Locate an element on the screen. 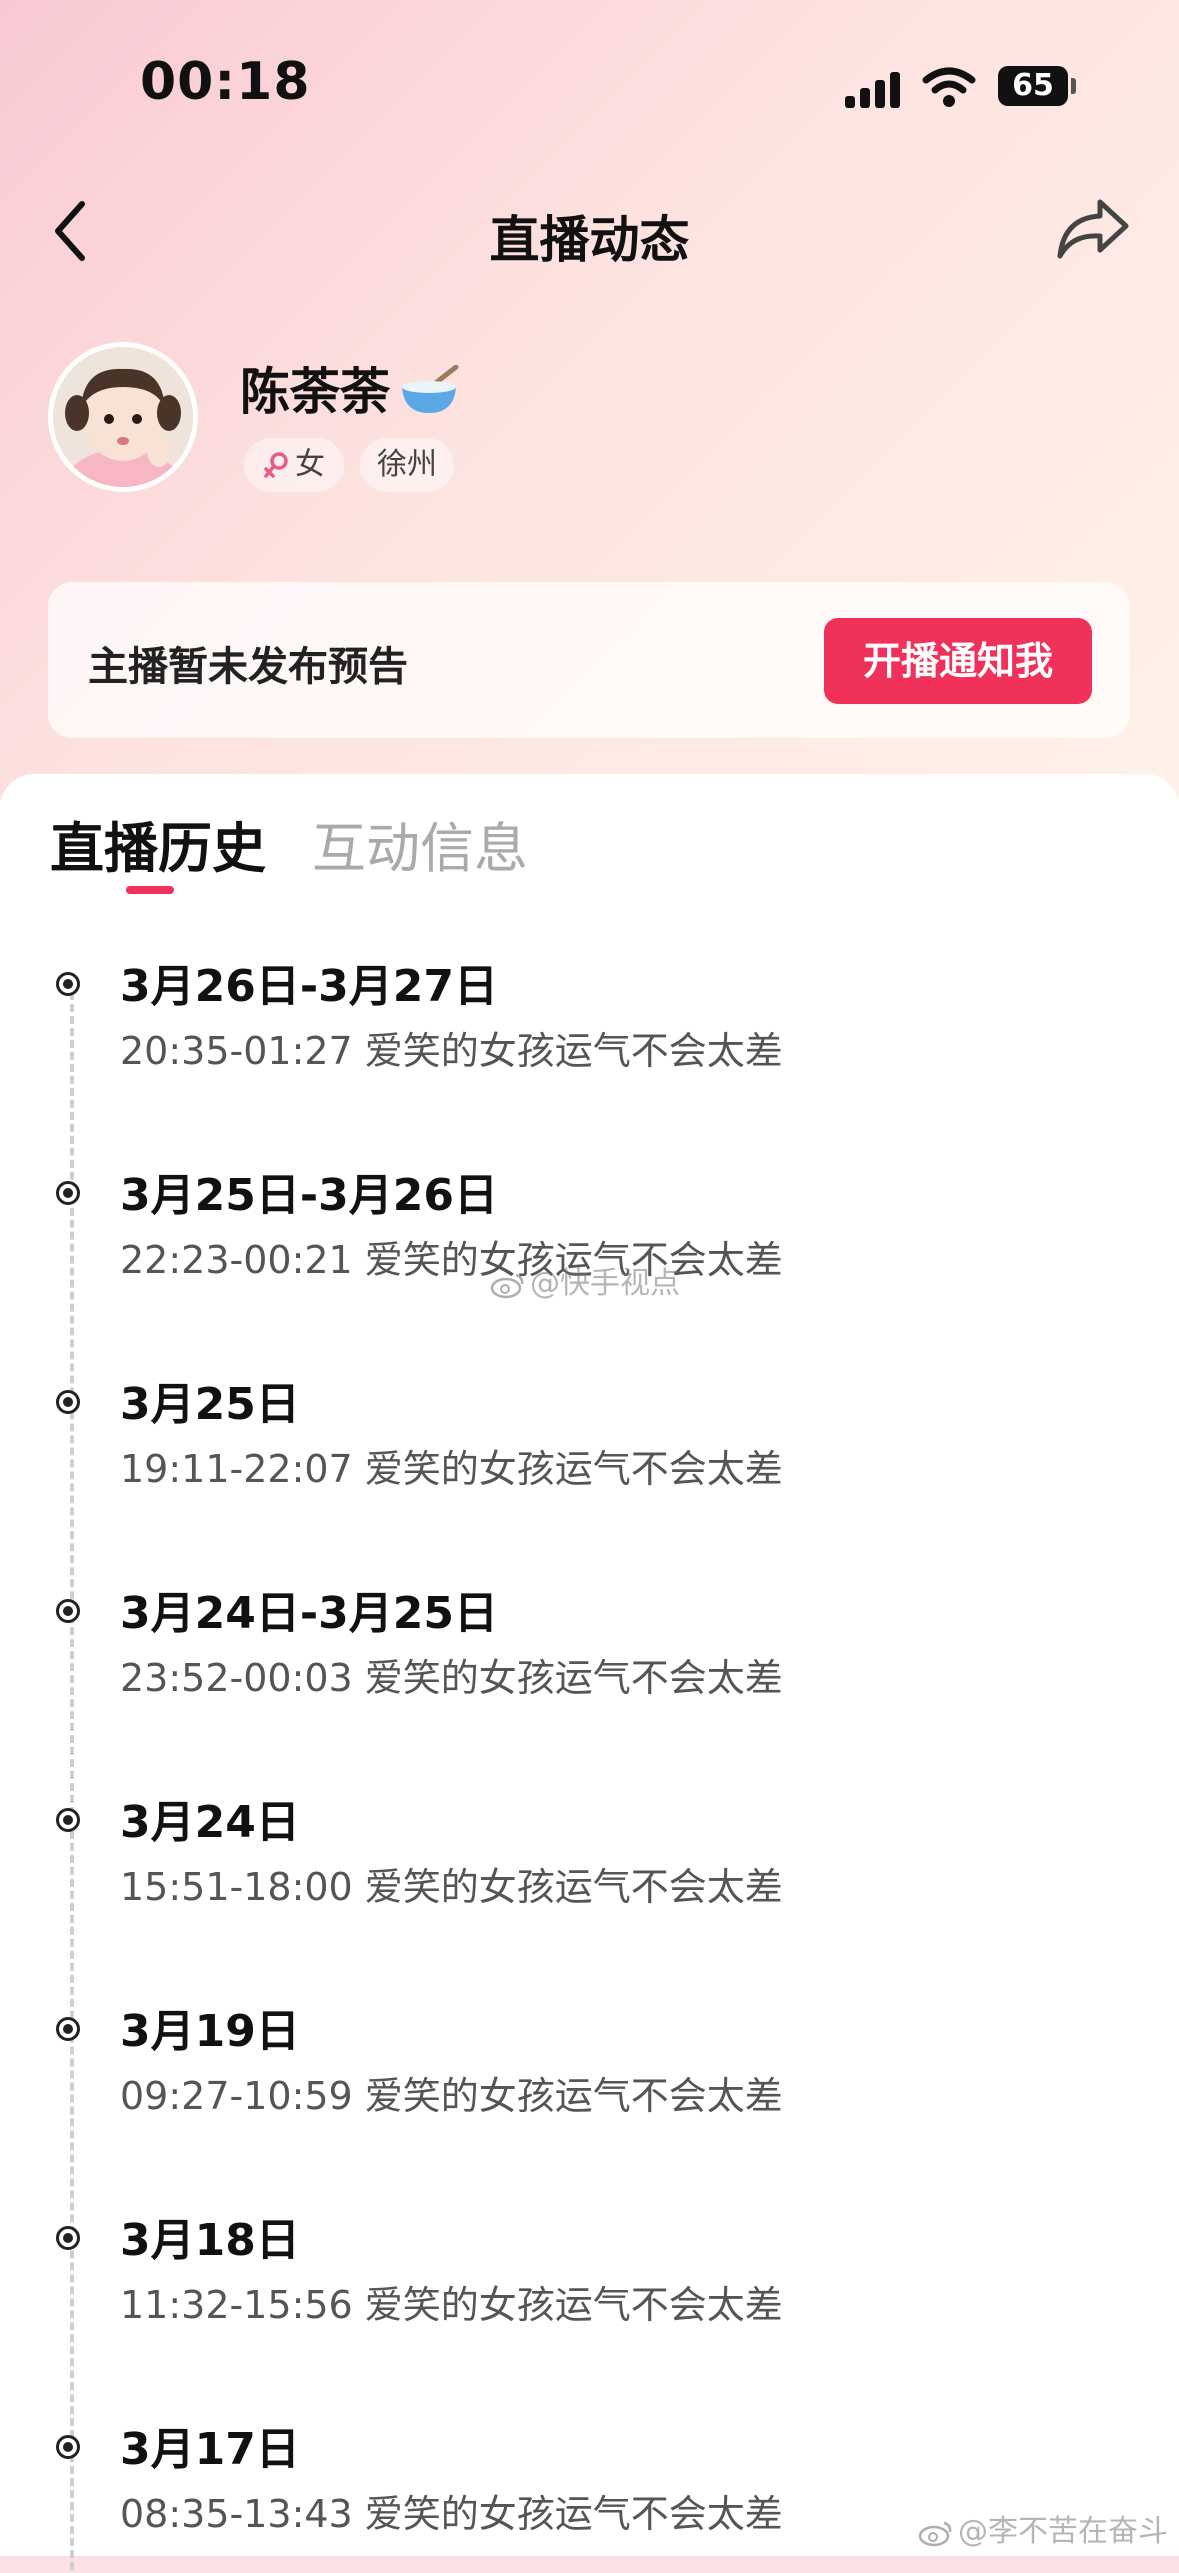 The height and width of the screenshot is (2573, 1179). history-date: 3月24日 is located at coordinates (210, 1822).